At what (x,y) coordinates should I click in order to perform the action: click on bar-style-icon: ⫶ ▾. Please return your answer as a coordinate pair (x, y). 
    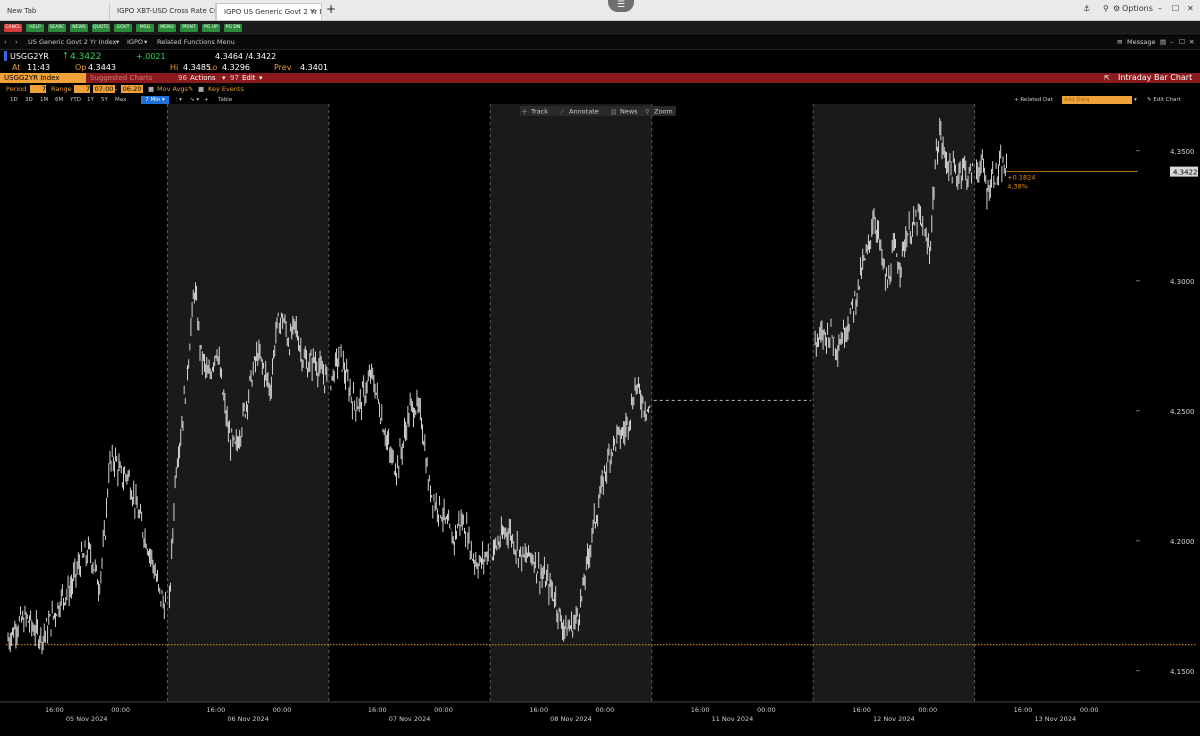
    Looking at the image, I should click on (179, 100).